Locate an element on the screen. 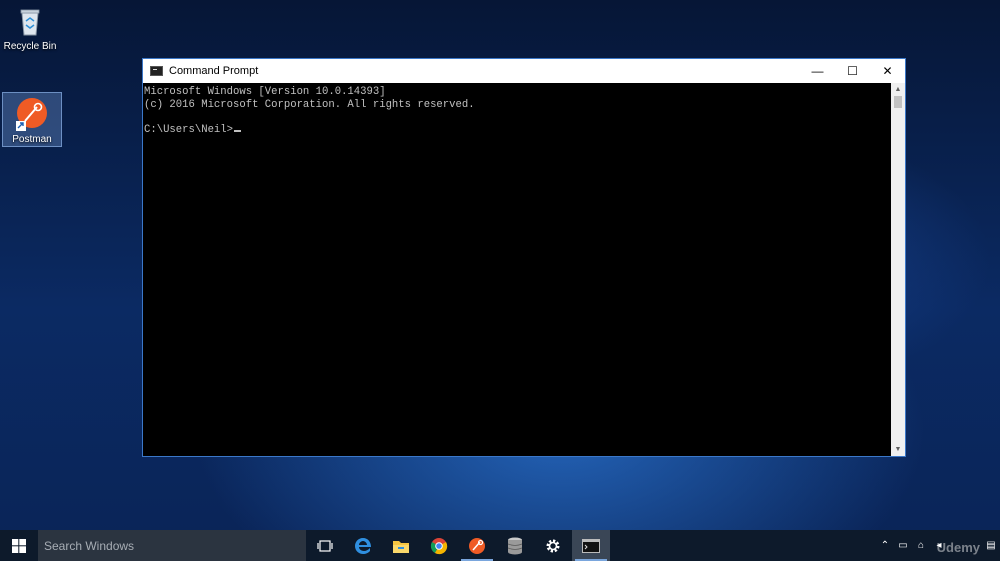  minimize-button: — is located at coordinates (817, 71).